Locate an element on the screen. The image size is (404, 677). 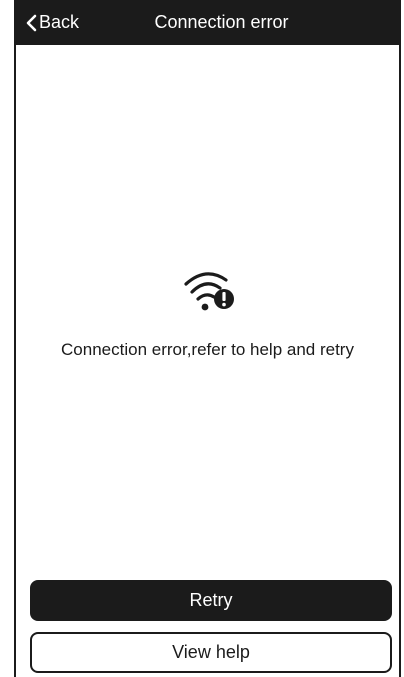
view-help-button: View help is located at coordinates (211, 652).